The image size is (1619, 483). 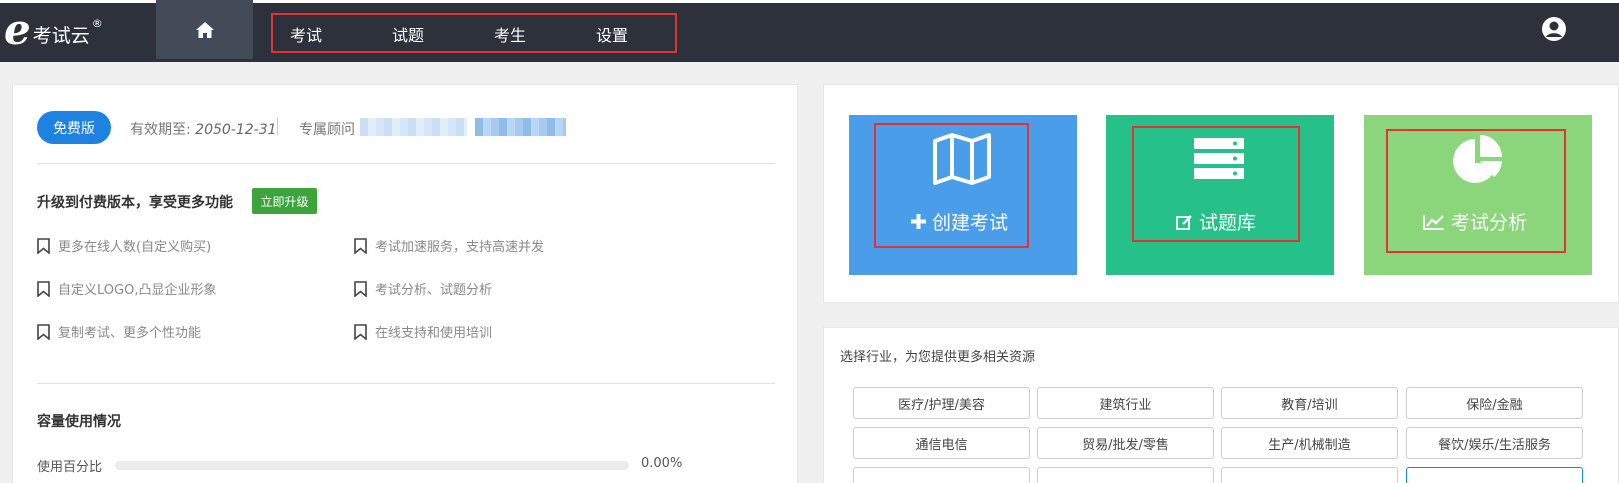 I want to click on upgrade-now-button: 立即升级, so click(x=284, y=201).